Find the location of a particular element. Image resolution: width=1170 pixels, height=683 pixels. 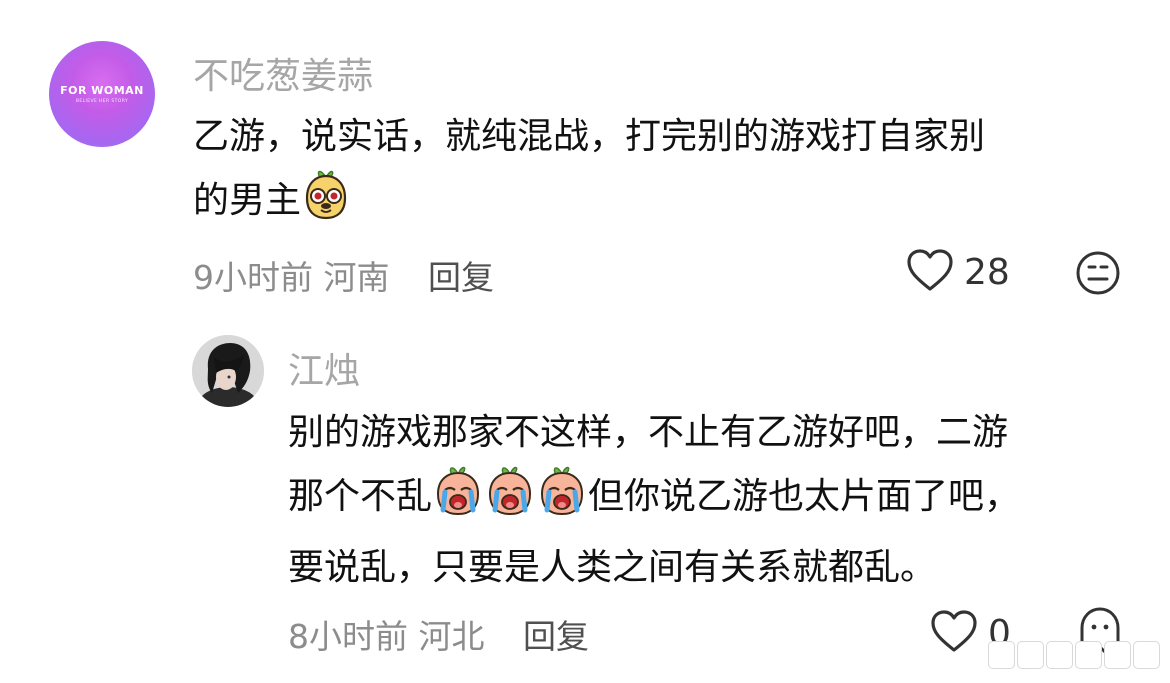

comment-line-1: 乙游，说实话，就纯混战，打完别的游戏打自家别 is located at coordinates (589, 136).